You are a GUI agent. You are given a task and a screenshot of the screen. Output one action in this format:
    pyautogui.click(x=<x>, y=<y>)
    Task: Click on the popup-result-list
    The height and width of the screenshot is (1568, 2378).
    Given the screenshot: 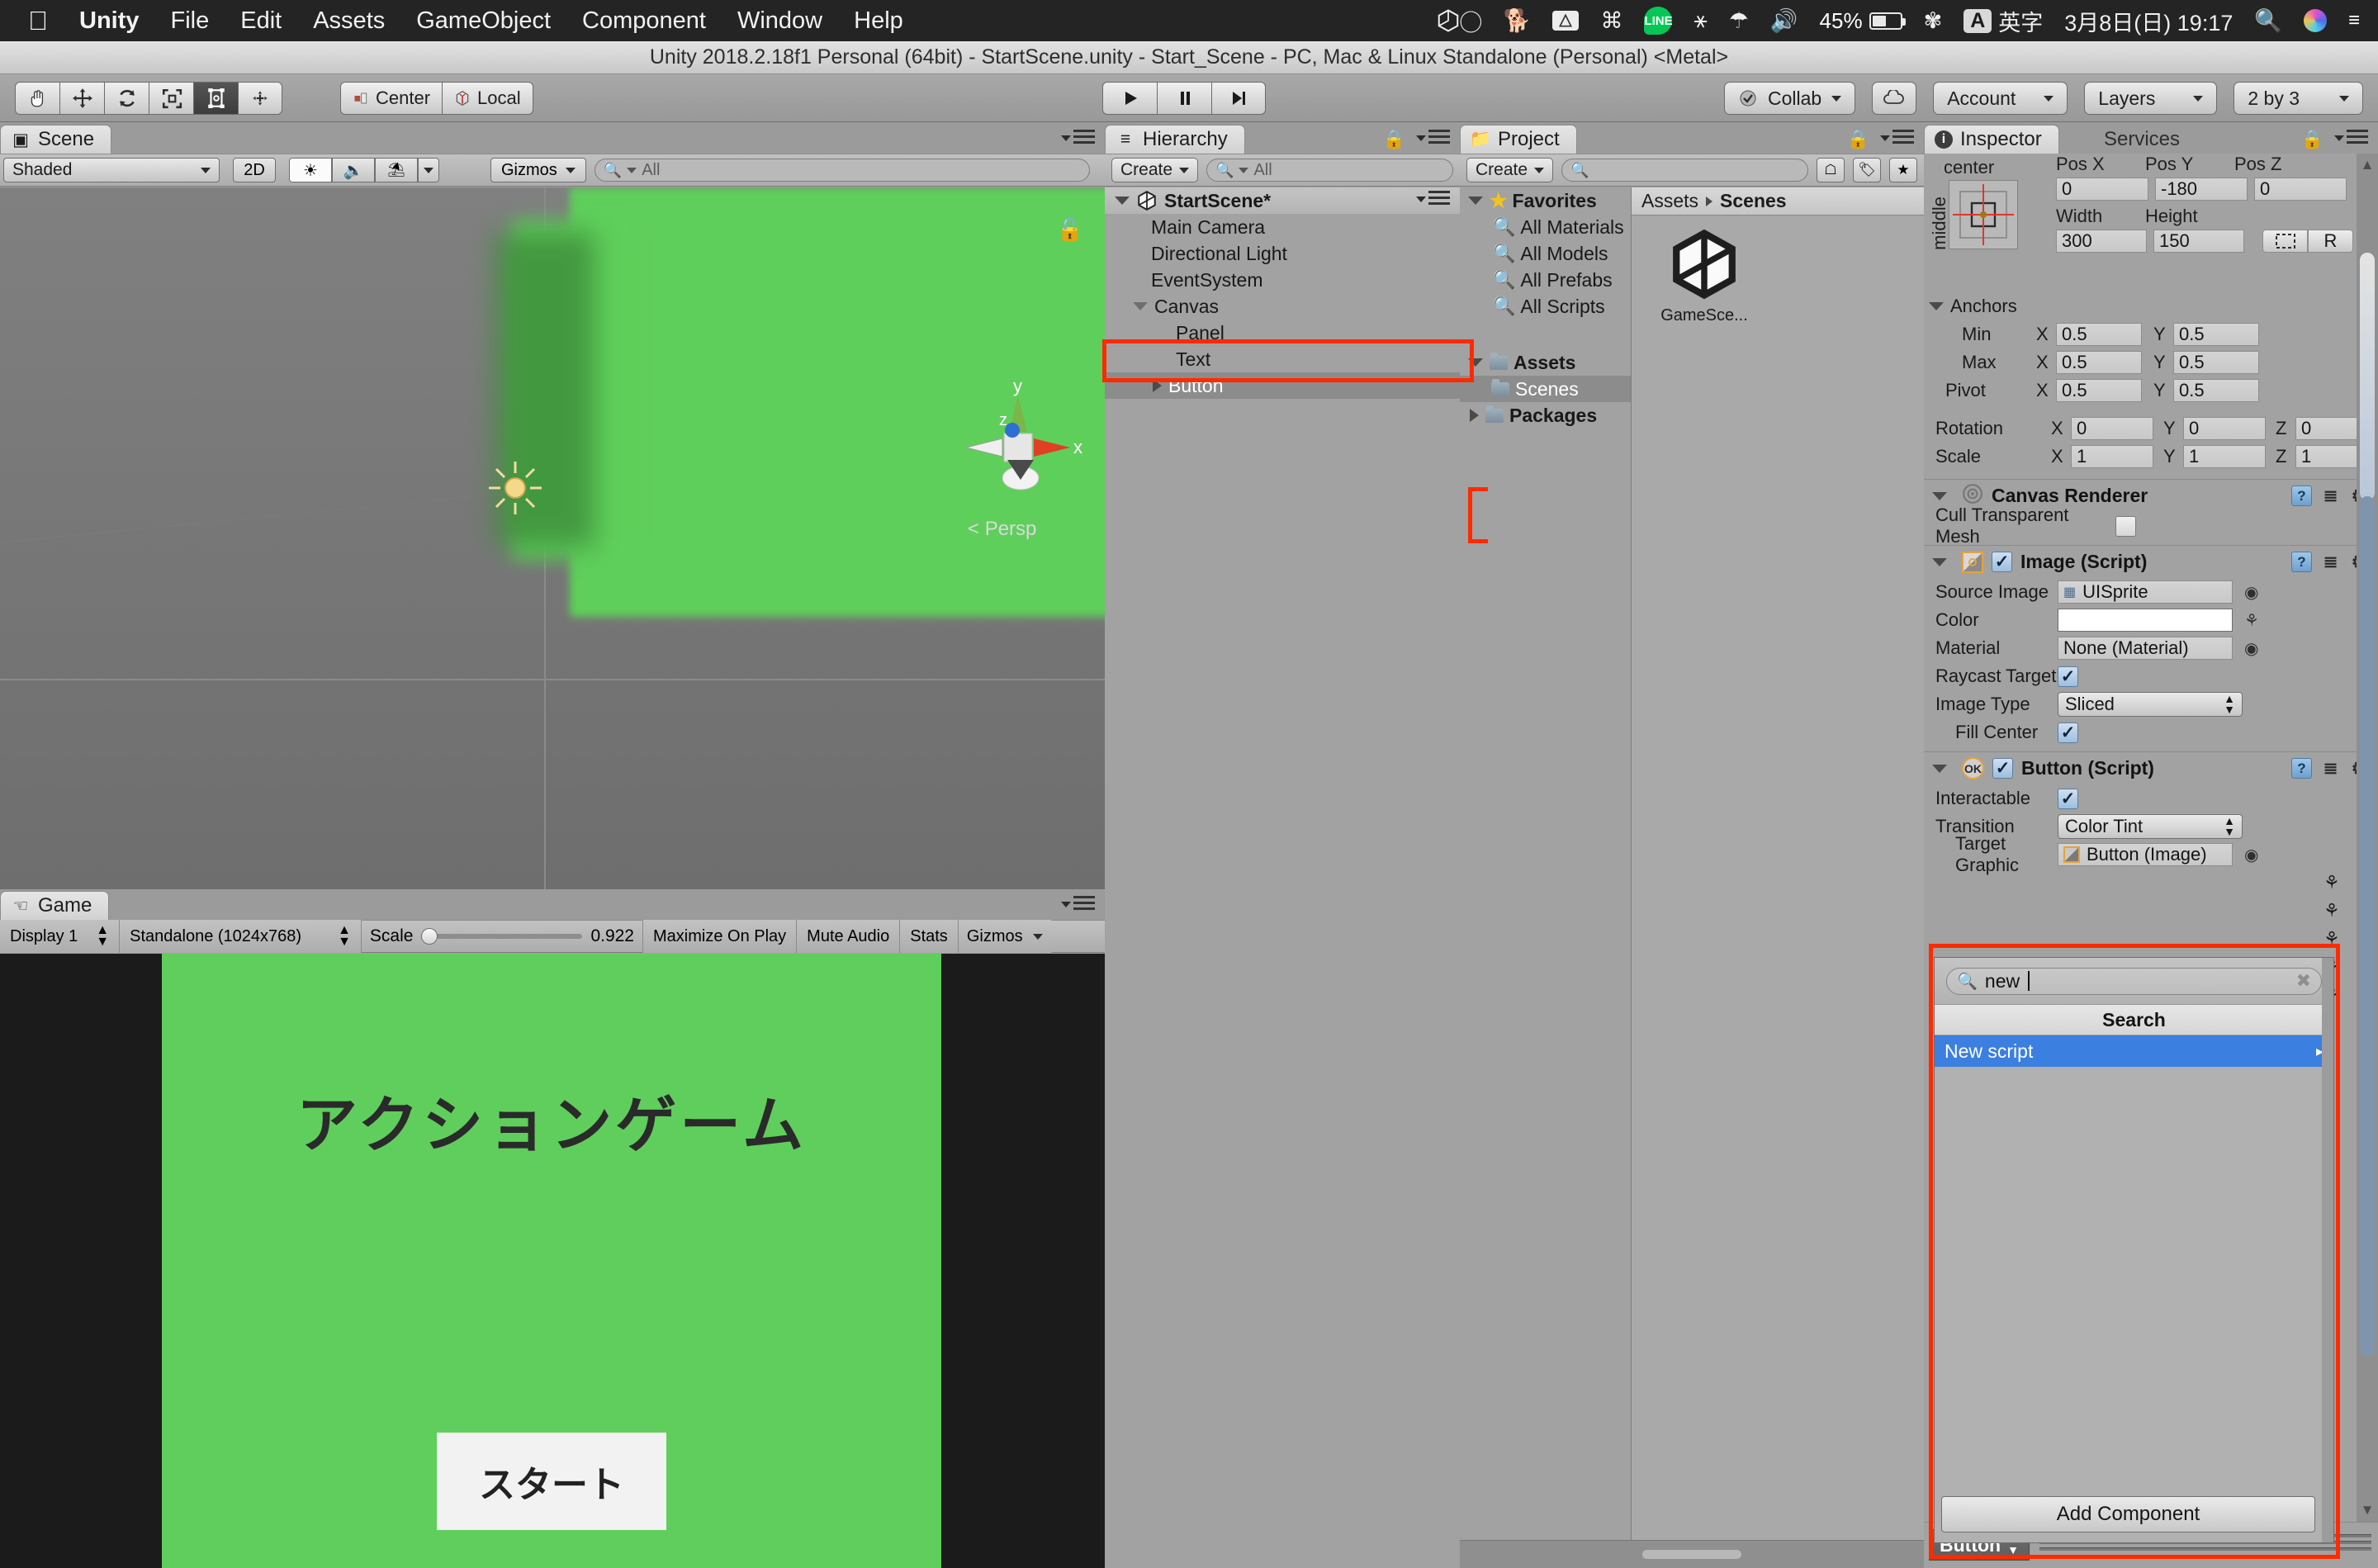 What is the action you would take?
    pyautogui.click(x=2128, y=1276)
    